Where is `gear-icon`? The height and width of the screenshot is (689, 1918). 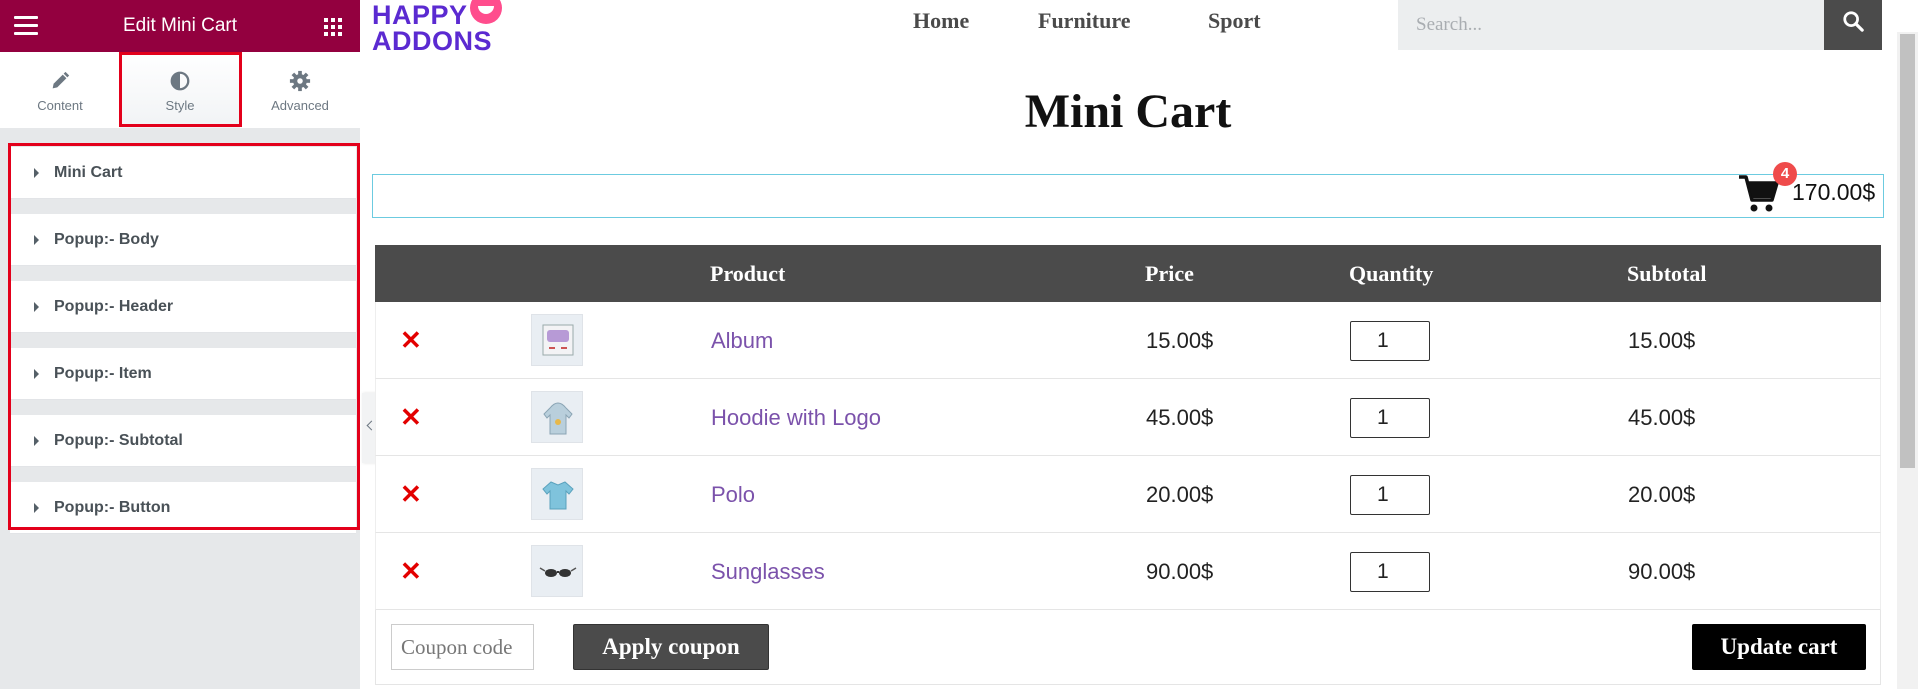
gear-icon is located at coordinates (300, 81).